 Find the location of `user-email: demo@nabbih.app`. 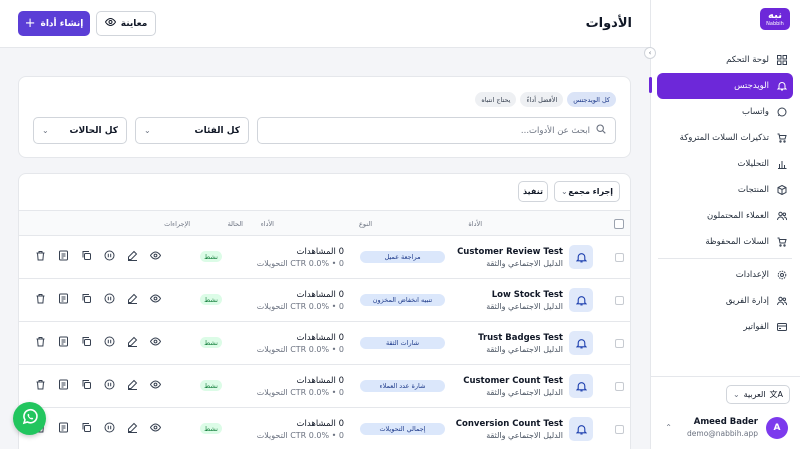

user-email: demo@nabbih.app is located at coordinates (722, 433).